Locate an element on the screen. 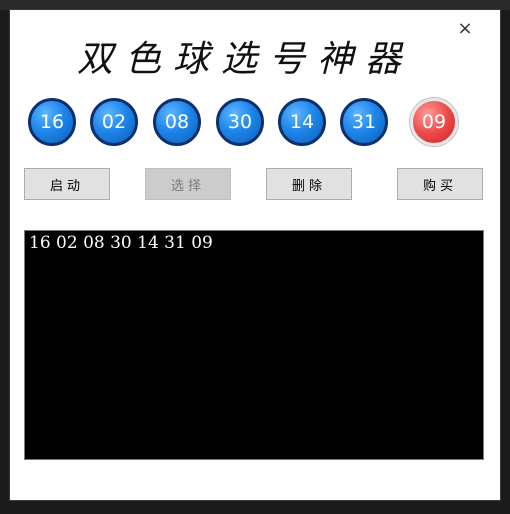 Image resolution: width=510 pixels, height=514 pixels. blue-ball-4: 30 is located at coordinates (240, 122).